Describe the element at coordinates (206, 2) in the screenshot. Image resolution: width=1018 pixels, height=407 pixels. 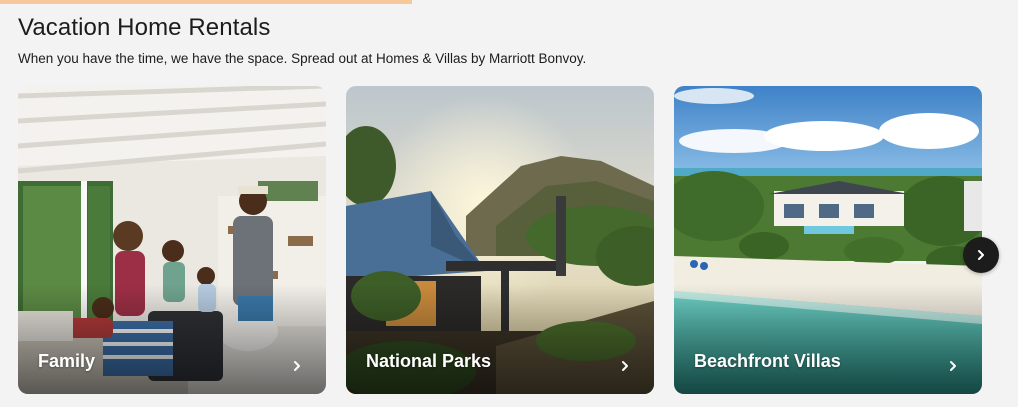
I see `top-accent-bar` at that location.